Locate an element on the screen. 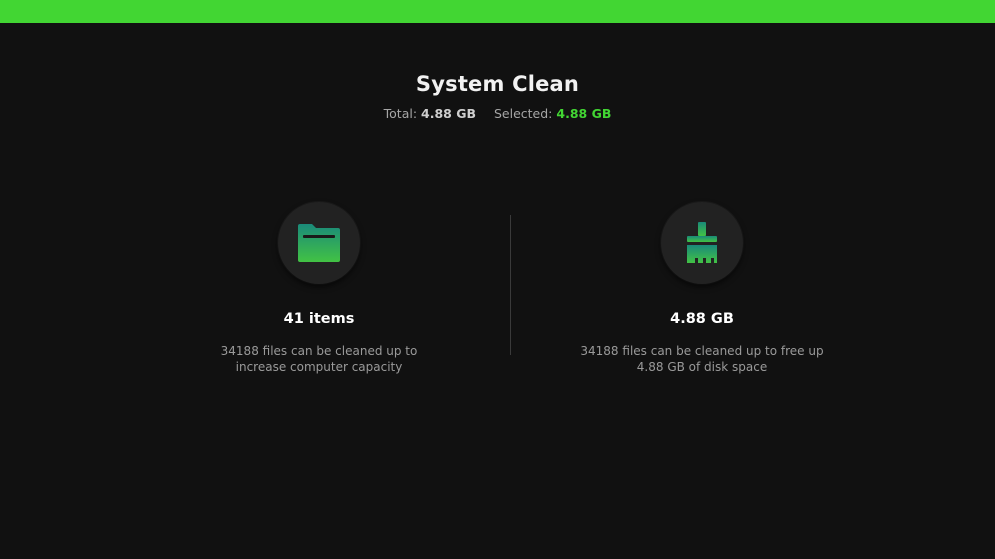 The image size is (995, 559). broom-icon-circle is located at coordinates (702, 243).